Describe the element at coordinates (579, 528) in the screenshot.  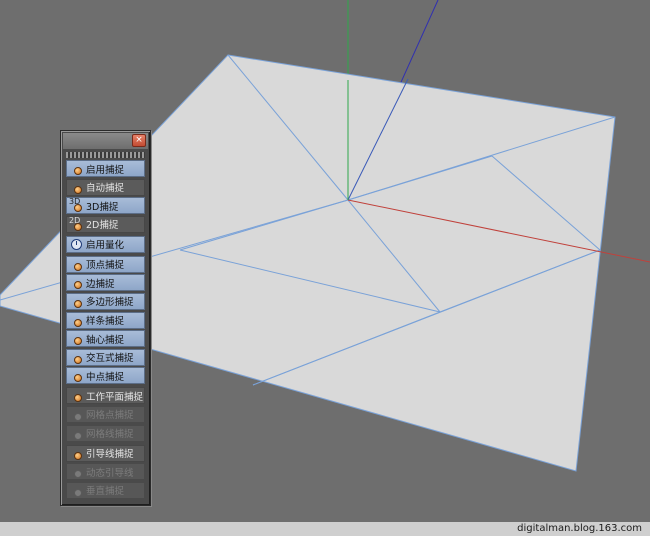
I see `watermark: digitalman.blog.163.com` at that location.